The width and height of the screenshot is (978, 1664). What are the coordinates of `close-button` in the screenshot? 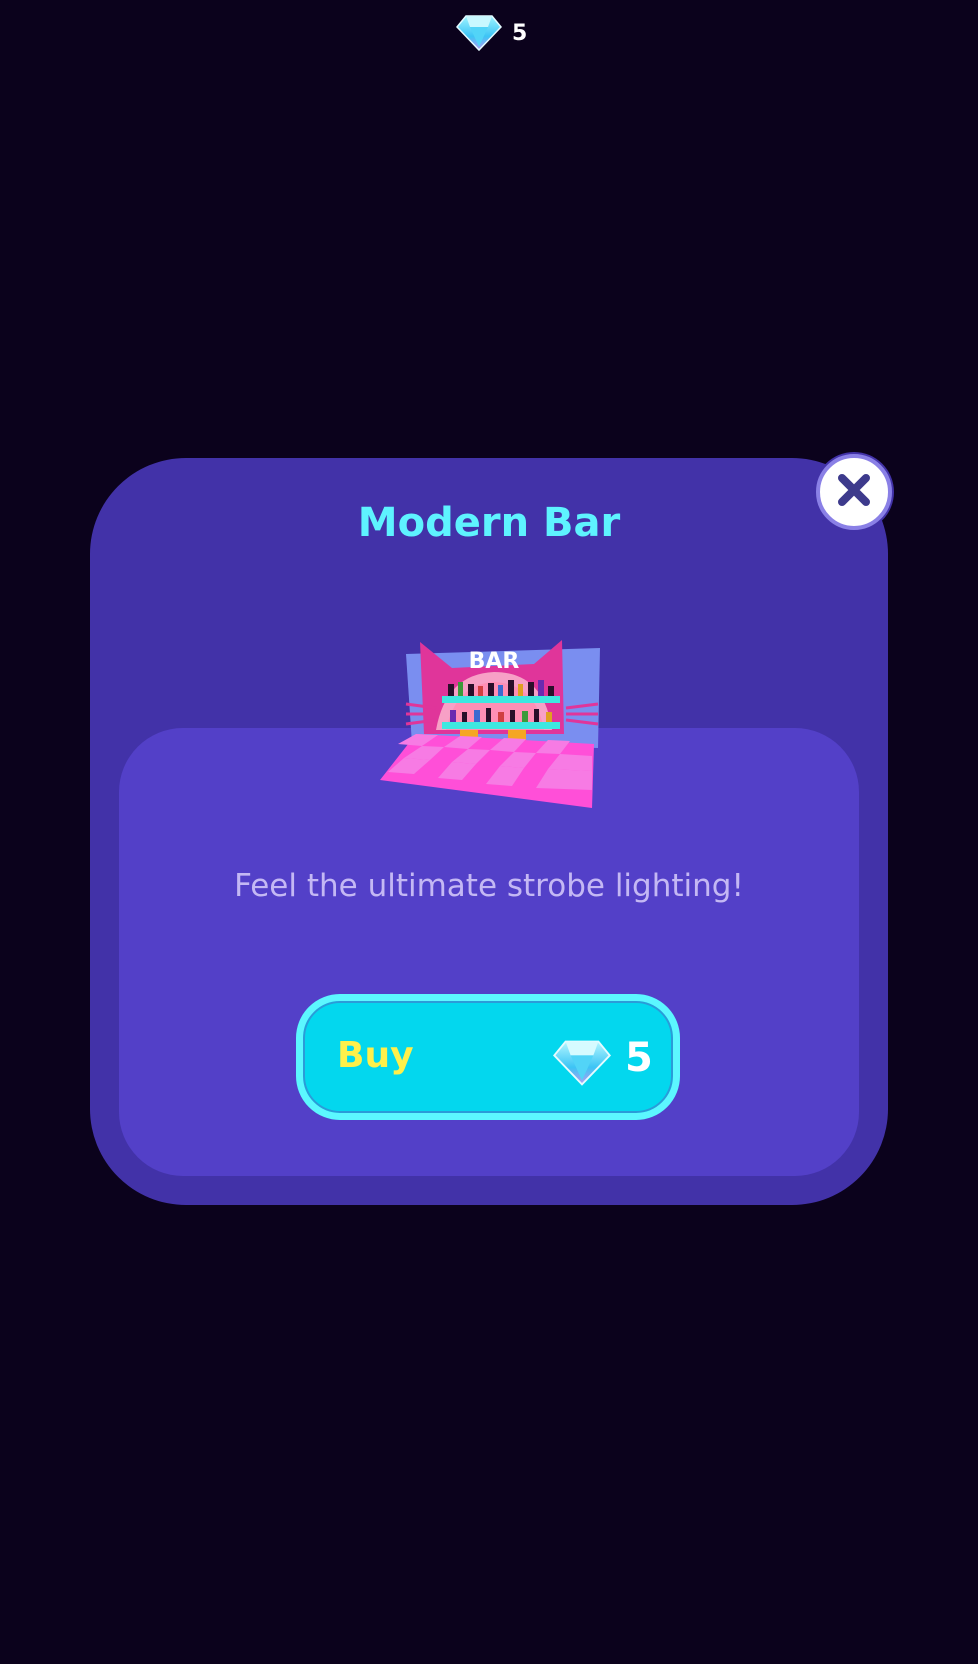 It's located at (854, 492).